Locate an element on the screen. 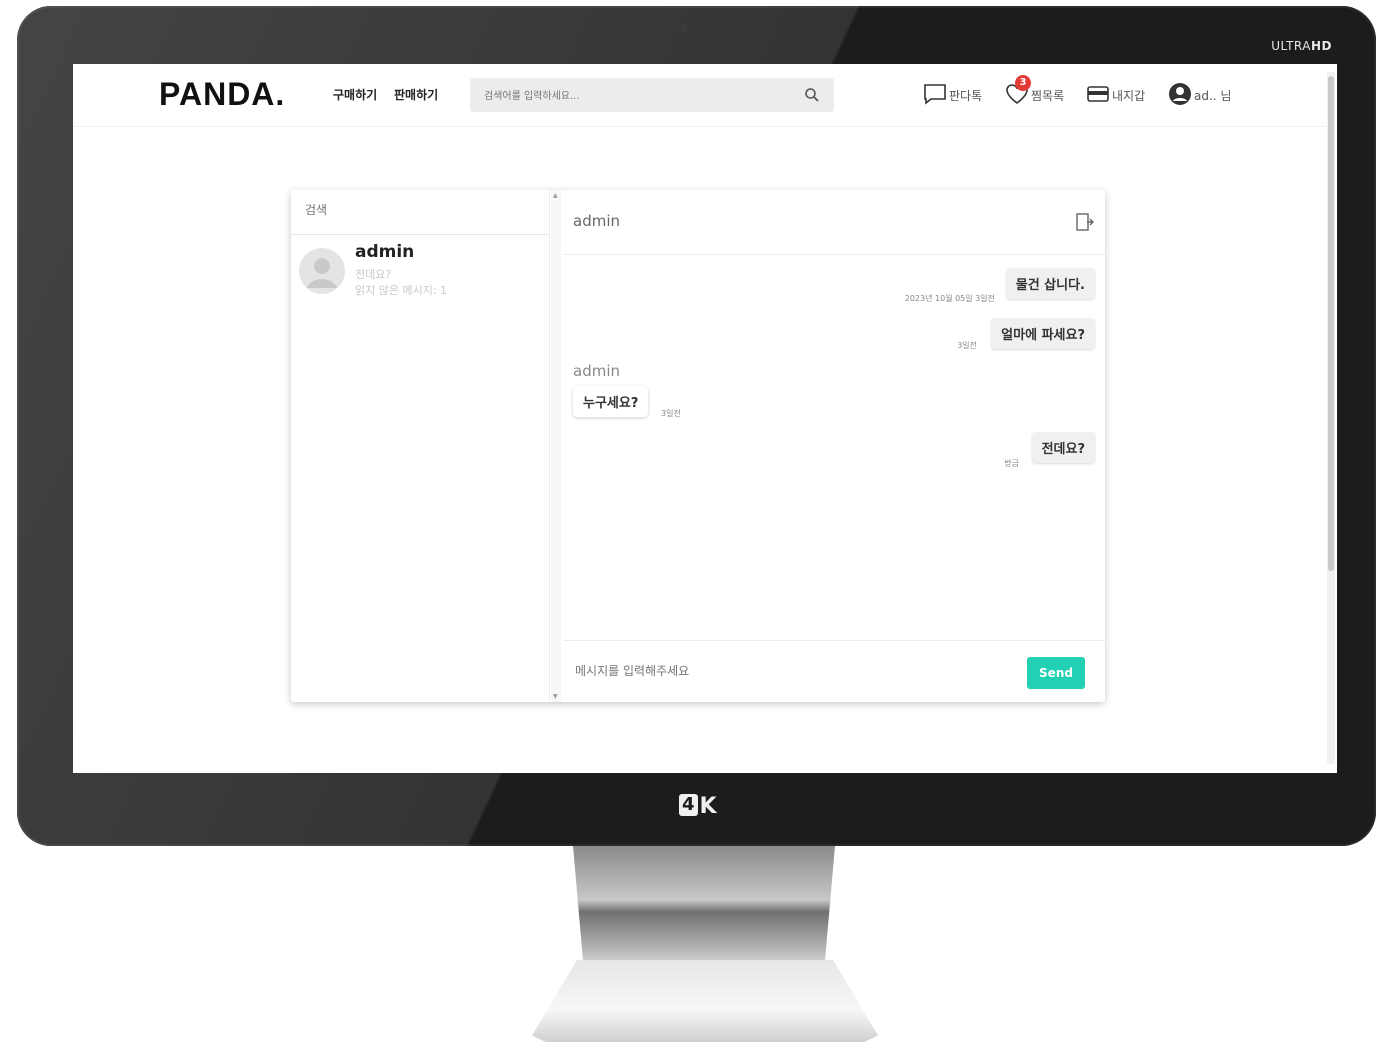  chat-header: admin is located at coordinates (834, 222).